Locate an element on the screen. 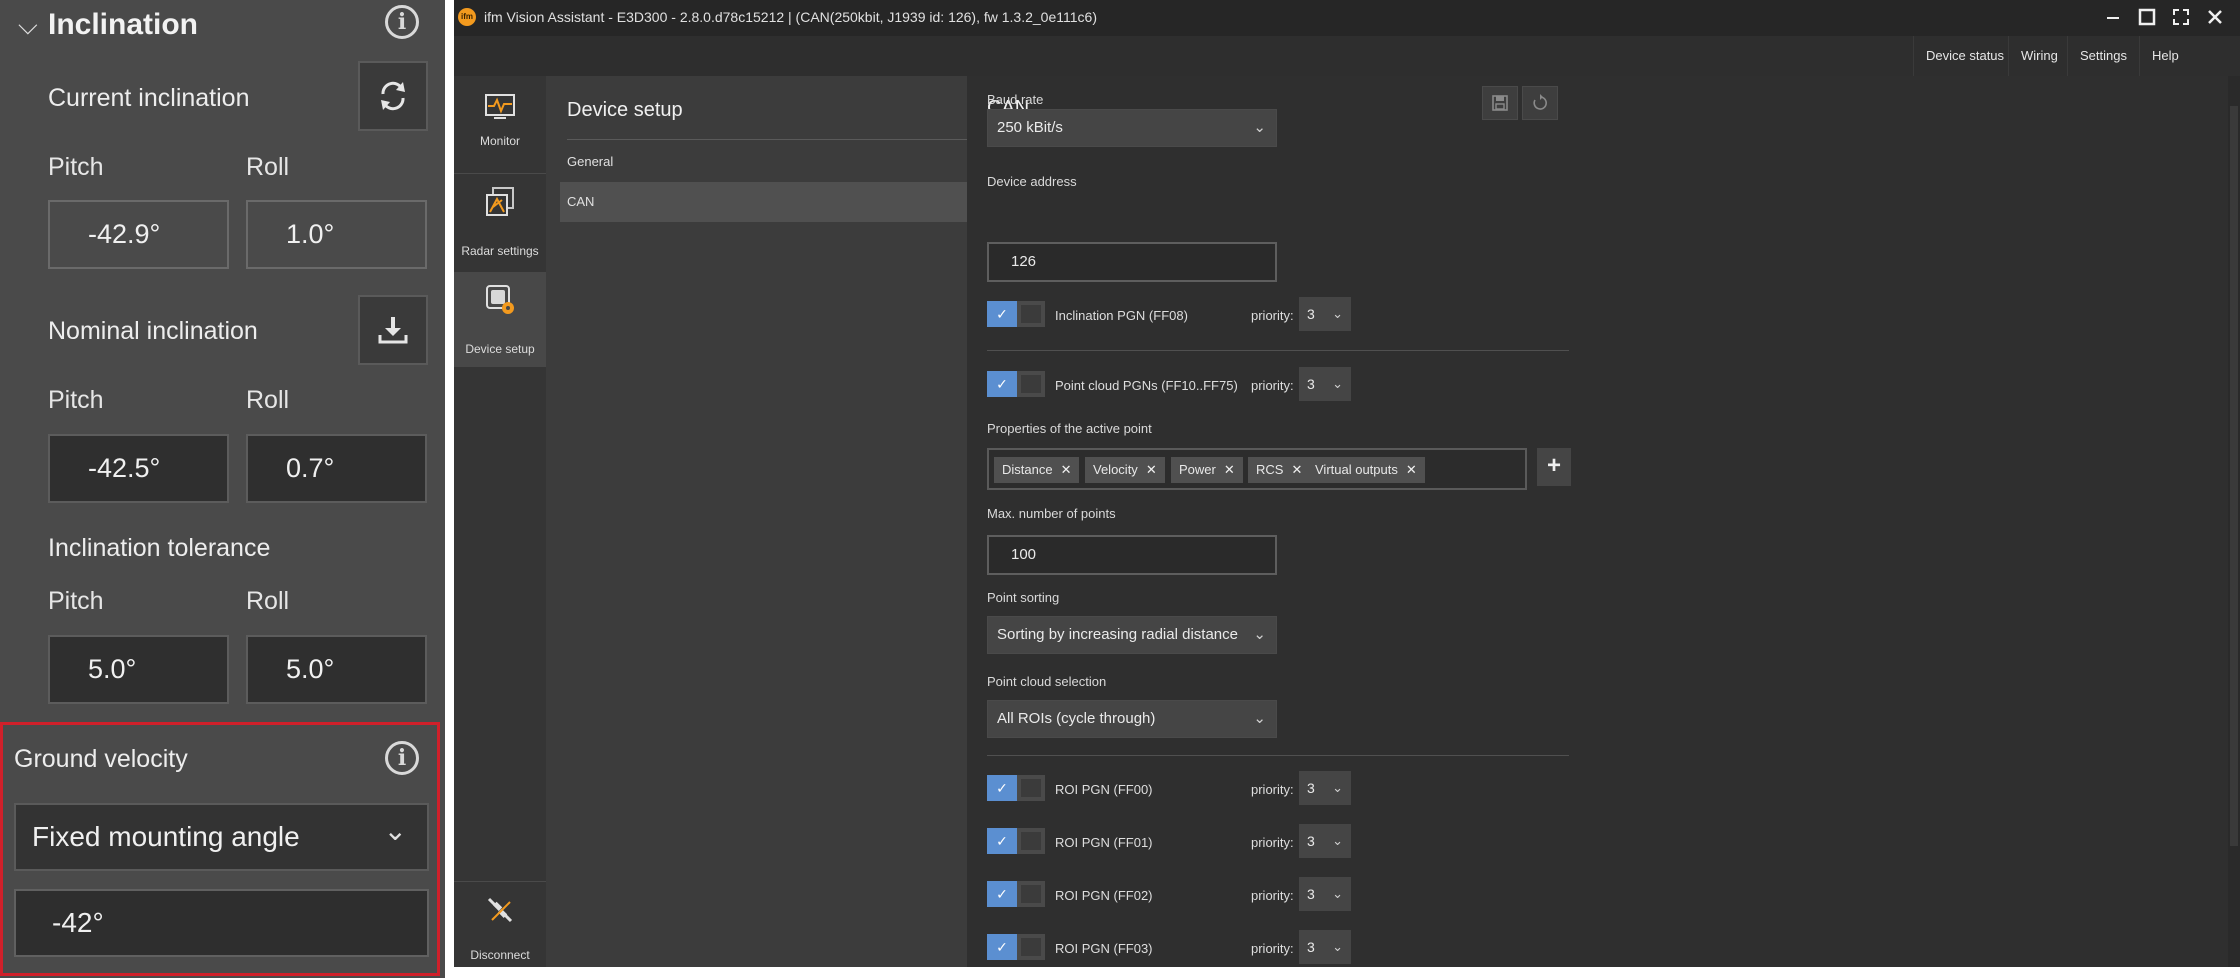 The width and height of the screenshot is (2240, 980). current-pitch-value: -42.9° is located at coordinates (138, 234).